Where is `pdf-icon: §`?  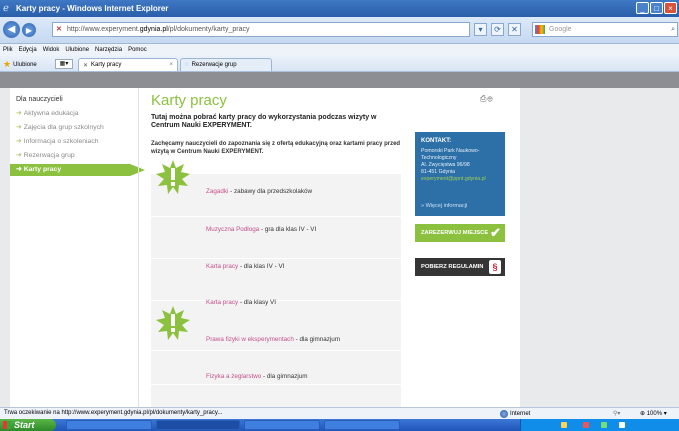 pdf-icon: § is located at coordinates (495, 267).